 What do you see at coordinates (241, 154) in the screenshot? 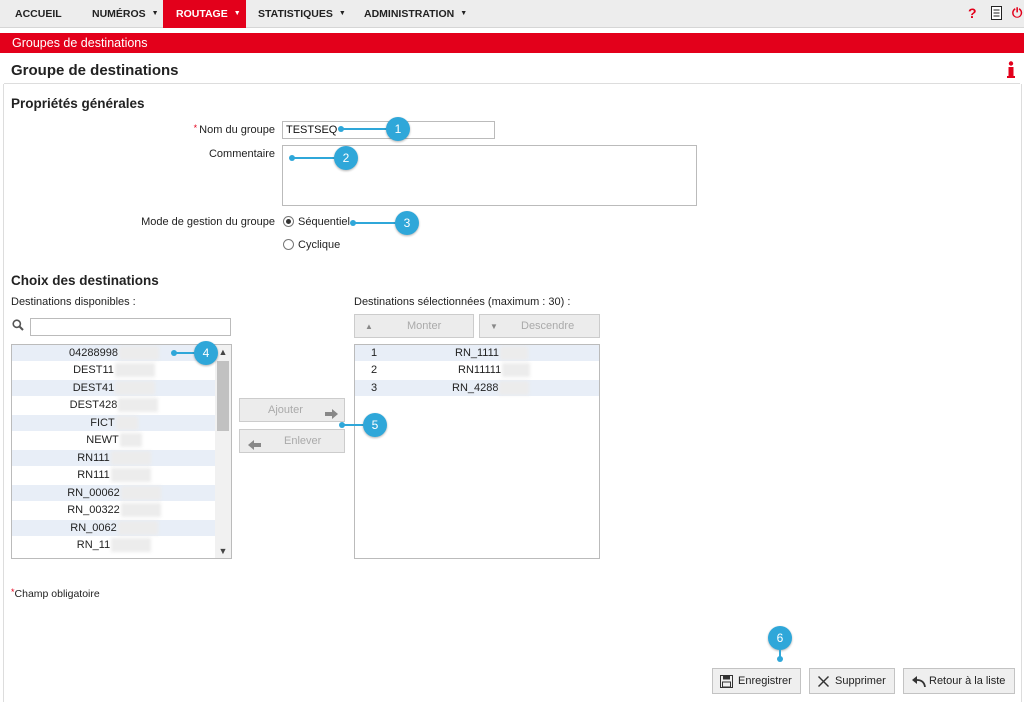
I see `comment-label: Commentaire` at bounding box center [241, 154].